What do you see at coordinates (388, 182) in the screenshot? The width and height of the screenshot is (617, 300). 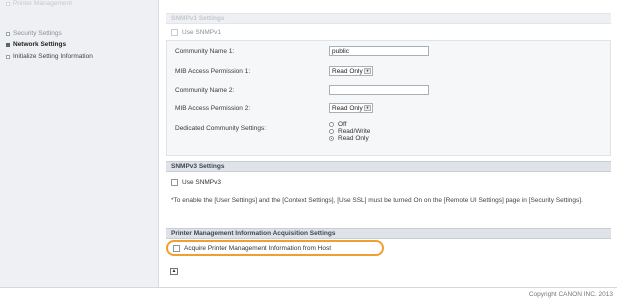 I see `use-snmpv3-row: Use SNMPv3` at bounding box center [388, 182].